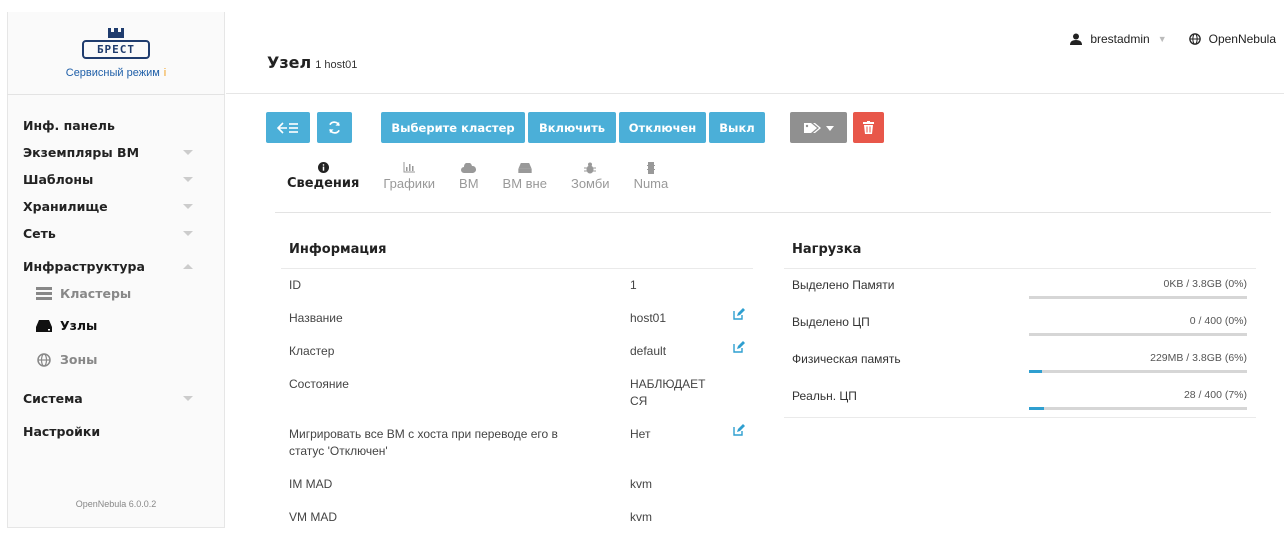 Image resolution: width=1284 pixels, height=534 pixels. What do you see at coordinates (831, 322) in the screenshot?
I see `load-key: Выделено ЦП` at bounding box center [831, 322].